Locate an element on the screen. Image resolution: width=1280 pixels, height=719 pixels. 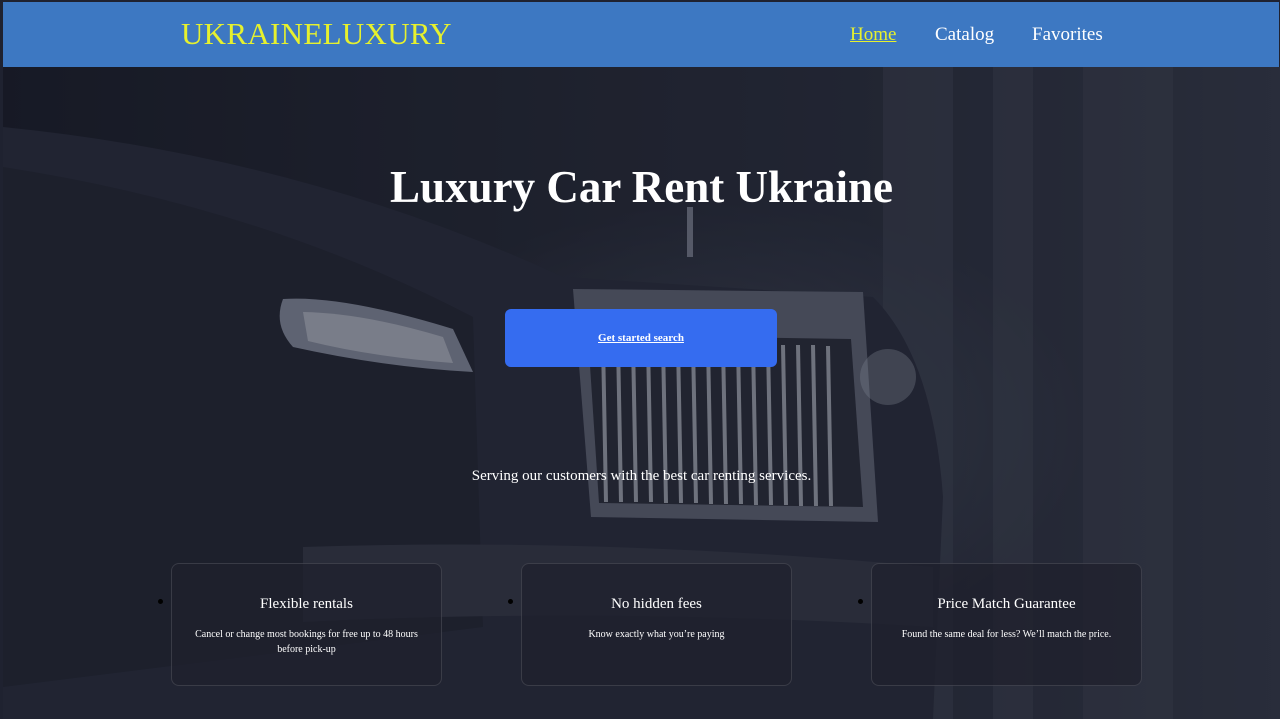
site-header: UKRAINELUXURY Home Catalog Favorites is located at coordinates (641, 34).